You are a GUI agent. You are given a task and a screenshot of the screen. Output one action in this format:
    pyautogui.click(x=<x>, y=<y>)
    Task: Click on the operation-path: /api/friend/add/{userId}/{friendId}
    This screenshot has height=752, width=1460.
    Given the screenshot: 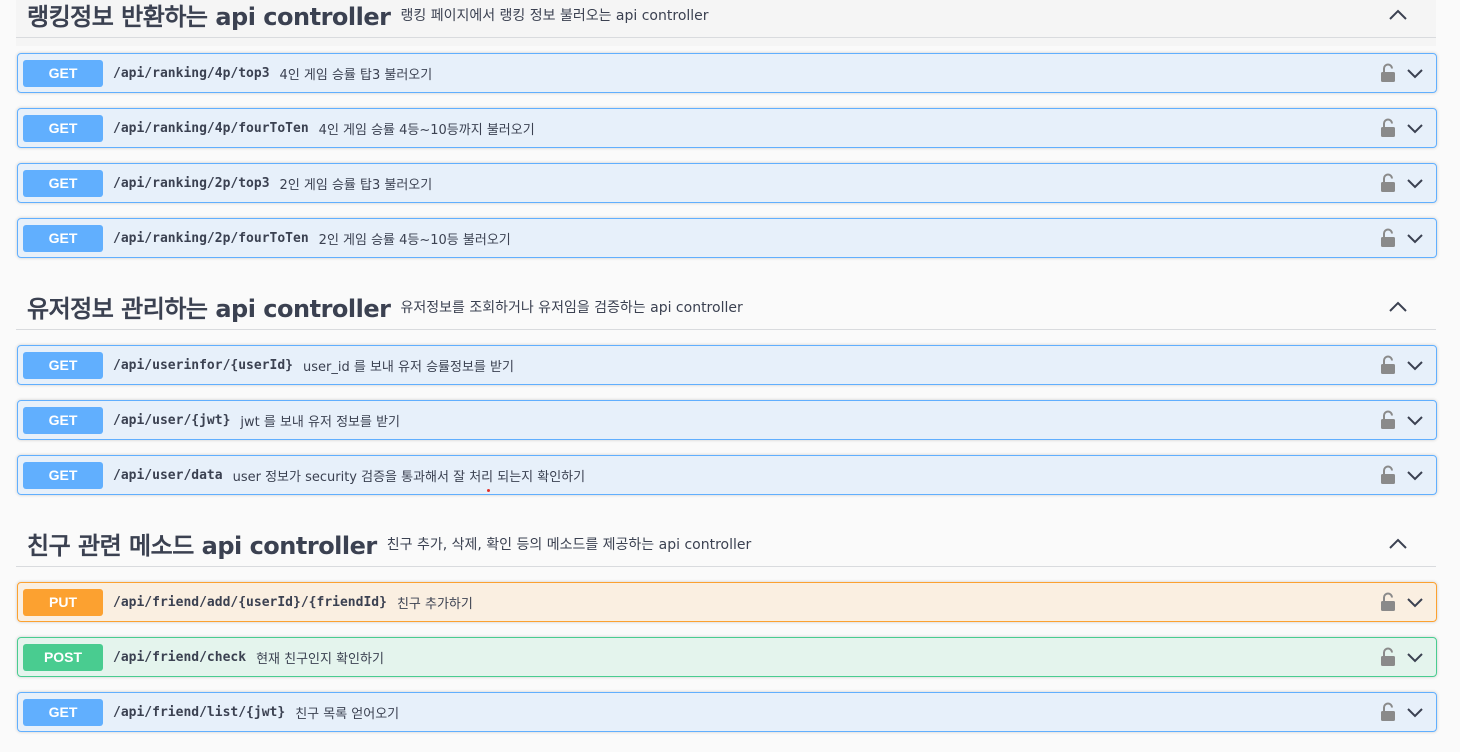 What is the action you would take?
    pyautogui.click(x=250, y=602)
    